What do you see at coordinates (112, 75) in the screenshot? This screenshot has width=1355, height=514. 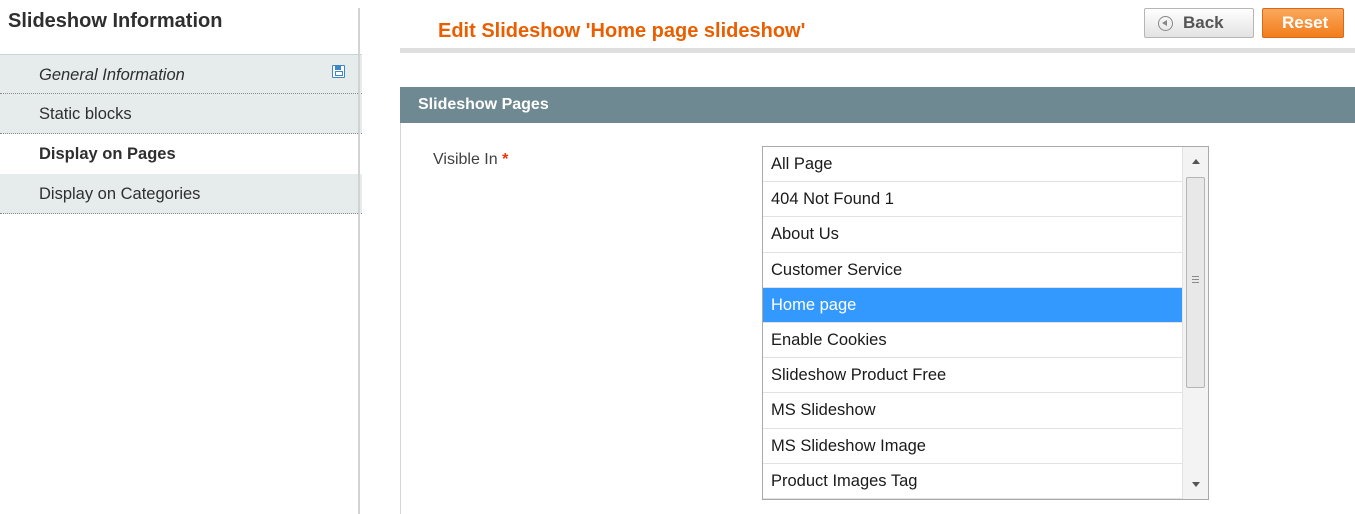 I see `tab-label: General Information` at bounding box center [112, 75].